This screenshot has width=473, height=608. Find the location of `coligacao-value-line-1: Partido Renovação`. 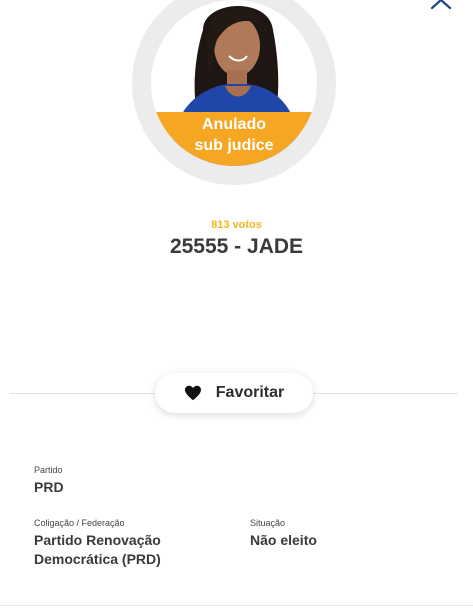

coligacao-value-line-1: Partido Renovação is located at coordinates (97, 540).